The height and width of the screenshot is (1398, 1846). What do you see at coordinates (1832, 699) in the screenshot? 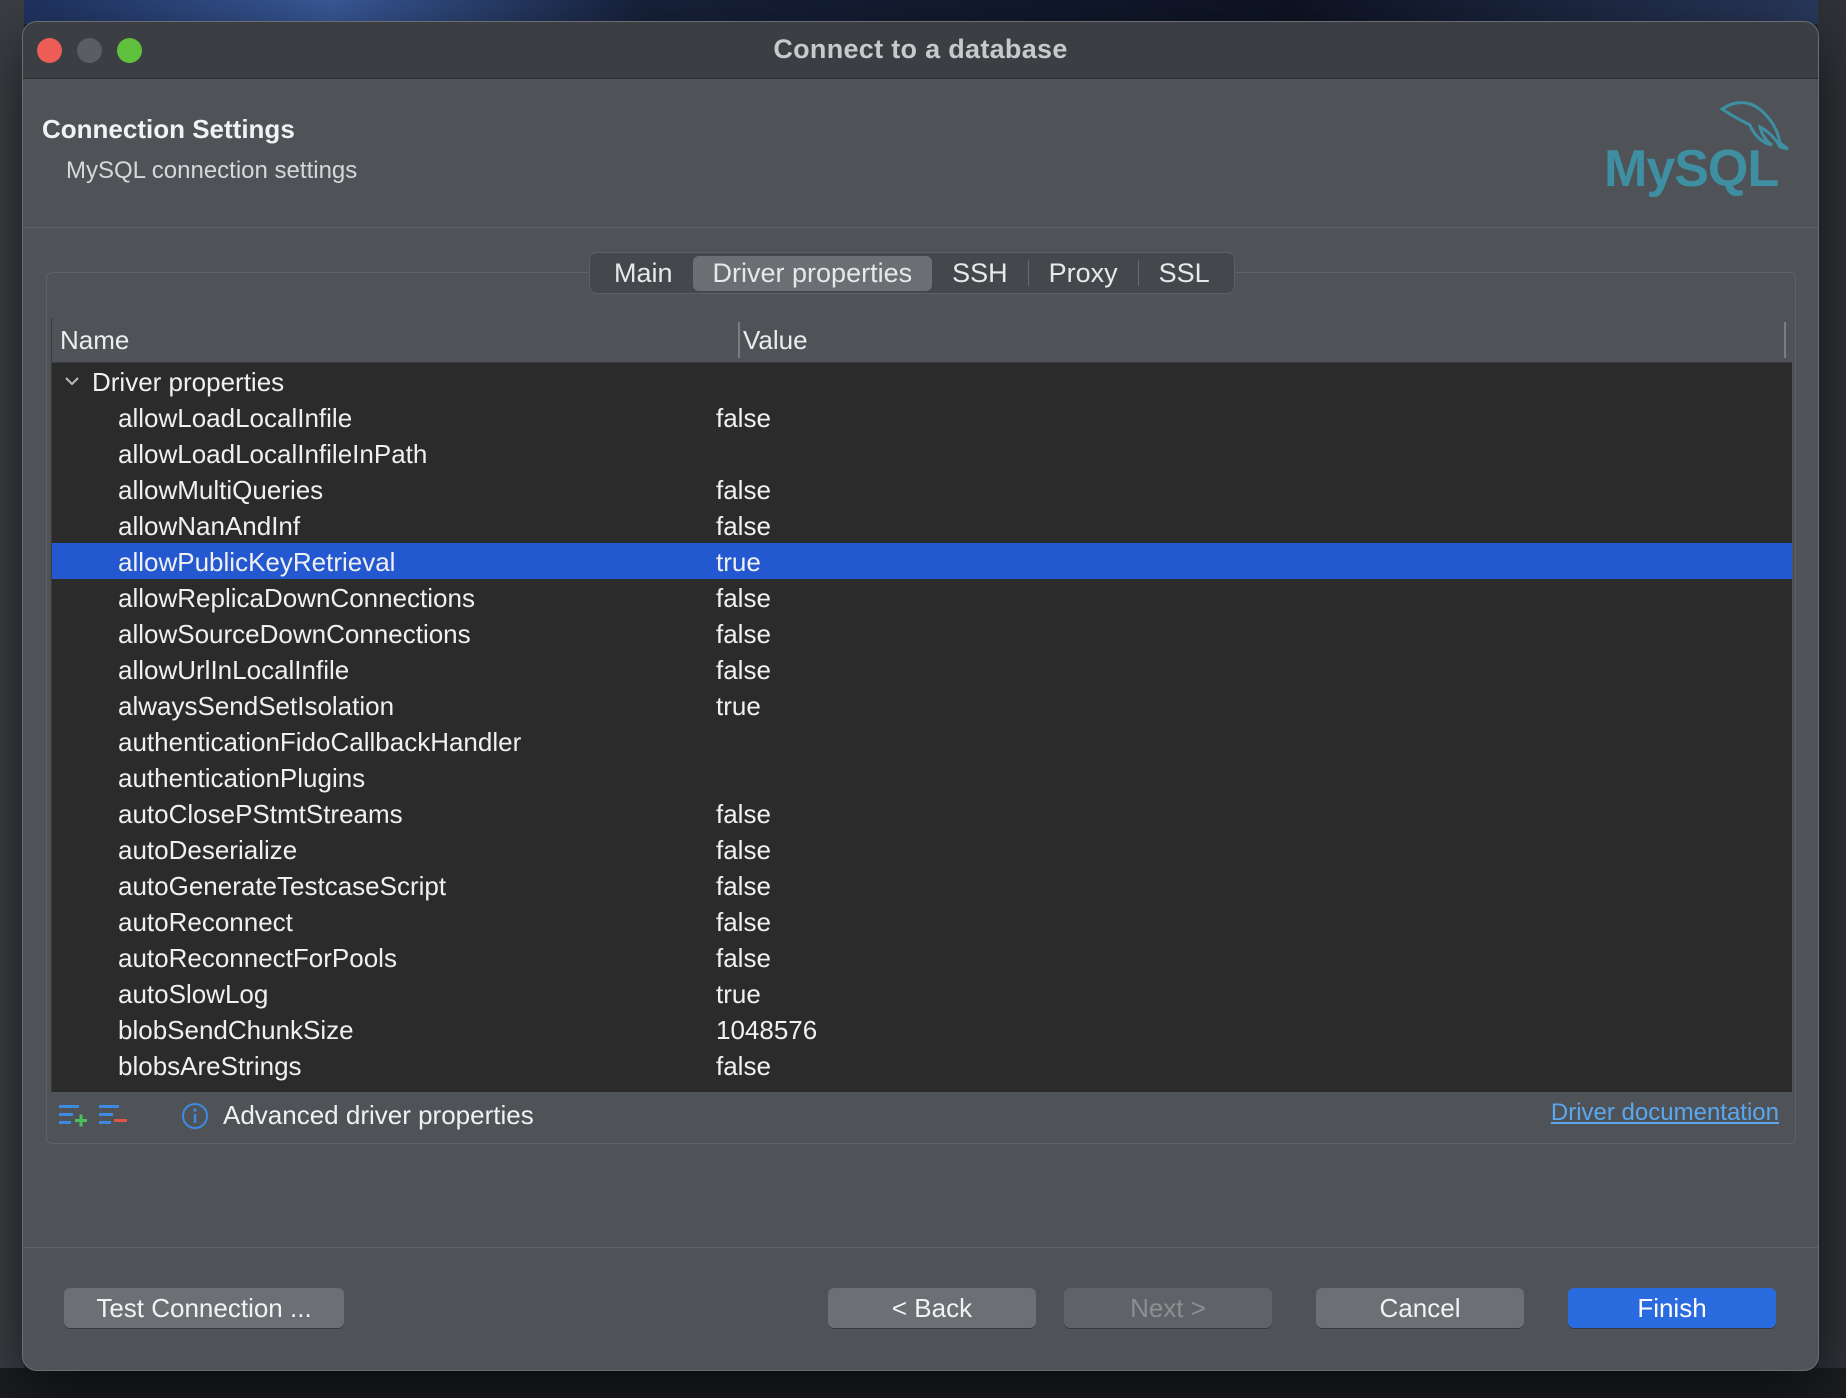
I see `background-window-right` at bounding box center [1832, 699].